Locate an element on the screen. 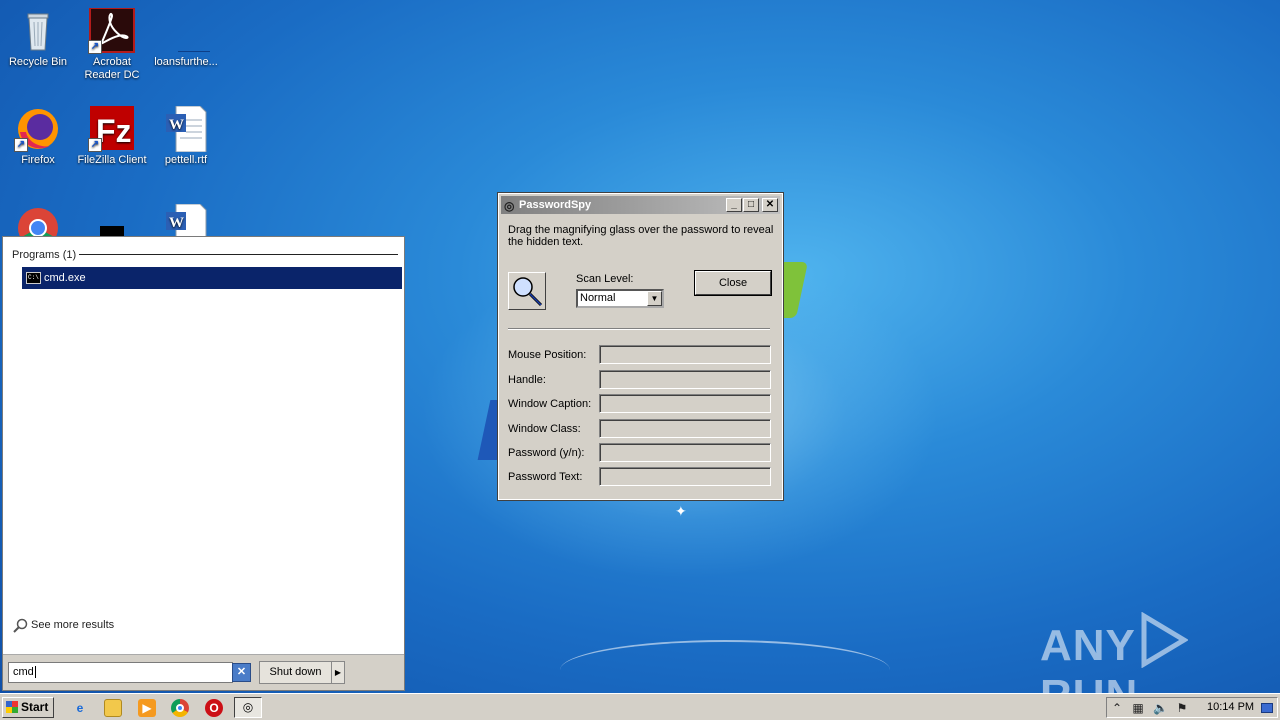 The height and width of the screenshot is (720, 1280). filezilla-icon: Fz ↗ is located at coordinates (112, 129).